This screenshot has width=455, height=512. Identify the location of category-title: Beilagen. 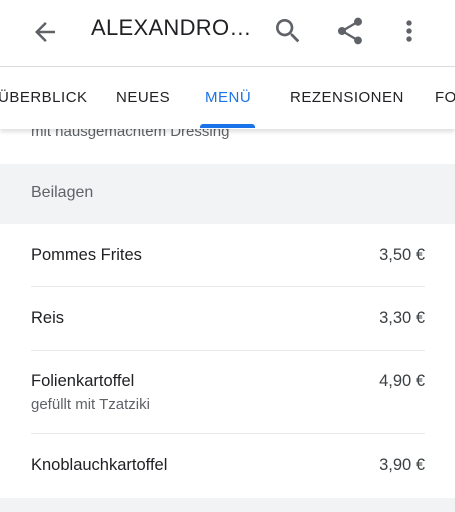
(62, 192).